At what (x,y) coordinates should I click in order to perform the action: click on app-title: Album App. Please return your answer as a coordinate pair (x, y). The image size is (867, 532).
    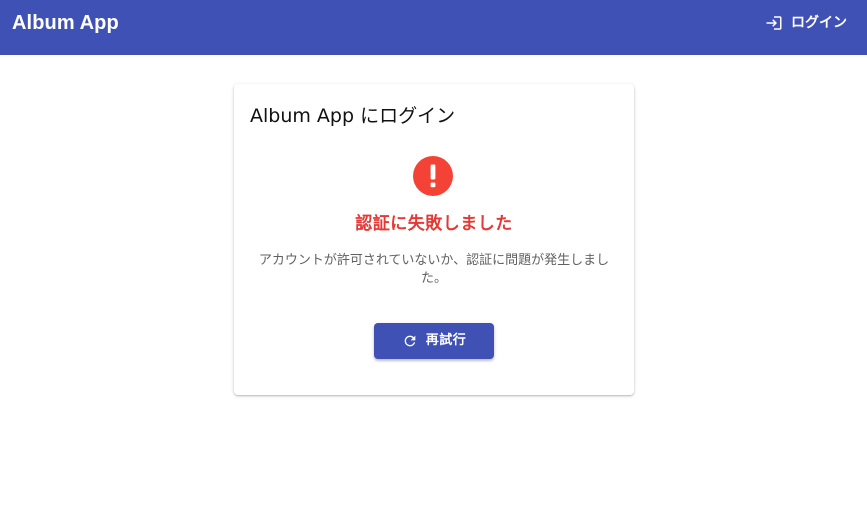
    Looking at the image, I should click on (65, 23).